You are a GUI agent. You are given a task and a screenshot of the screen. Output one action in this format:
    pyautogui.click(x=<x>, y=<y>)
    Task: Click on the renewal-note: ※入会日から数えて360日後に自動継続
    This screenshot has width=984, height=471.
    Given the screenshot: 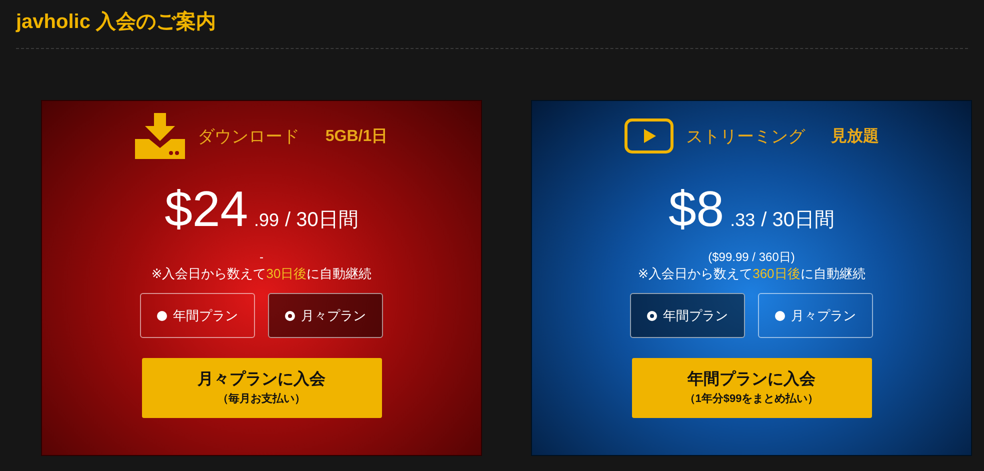 What is the action you would take?
    pyautogui.click(x=752, y=274)
    